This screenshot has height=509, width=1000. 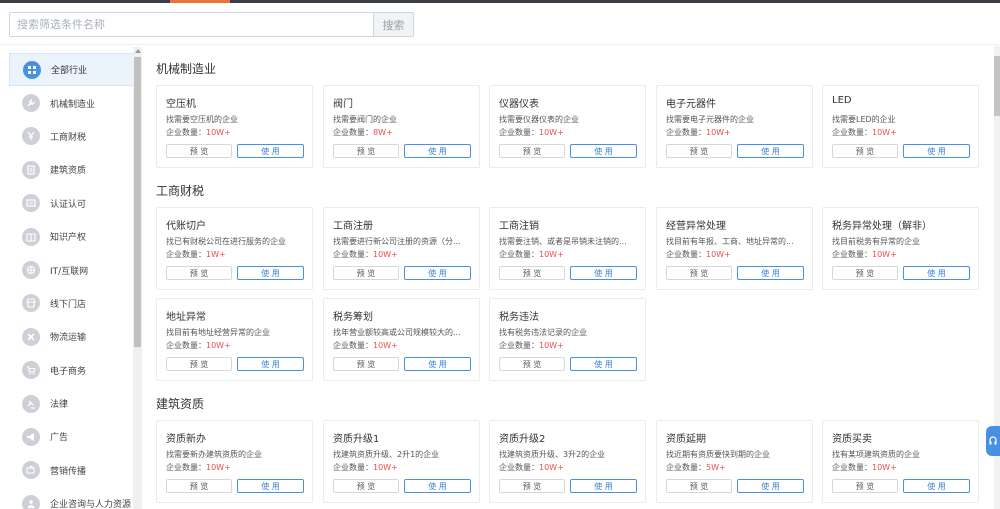 What do you see at coordinates (900, 461) in the screenshot?
I see `template-card: 资质买卖 找有某项建筑资质的企业 企业数量：10W+ 预 览使 用` at bounding box center [900, 461].